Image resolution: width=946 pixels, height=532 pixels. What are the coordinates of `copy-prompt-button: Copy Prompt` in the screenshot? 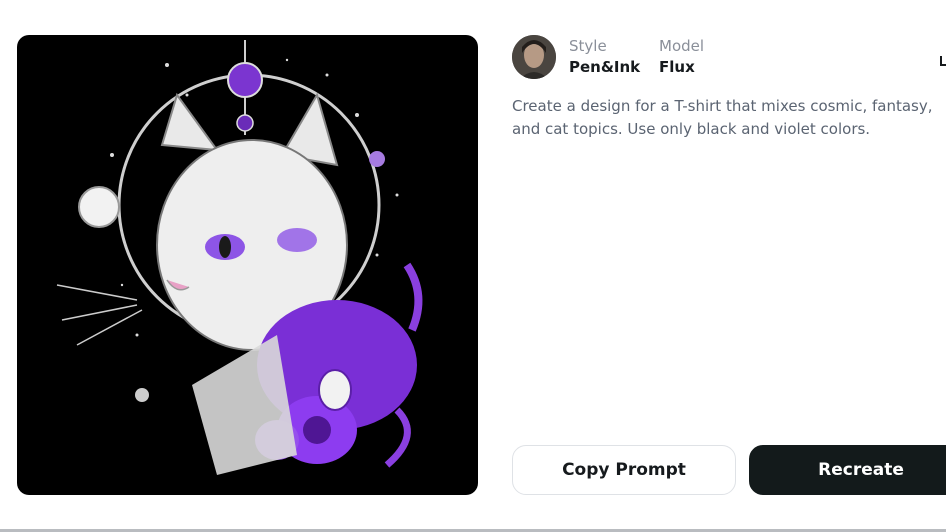 It's located at (624, 470).